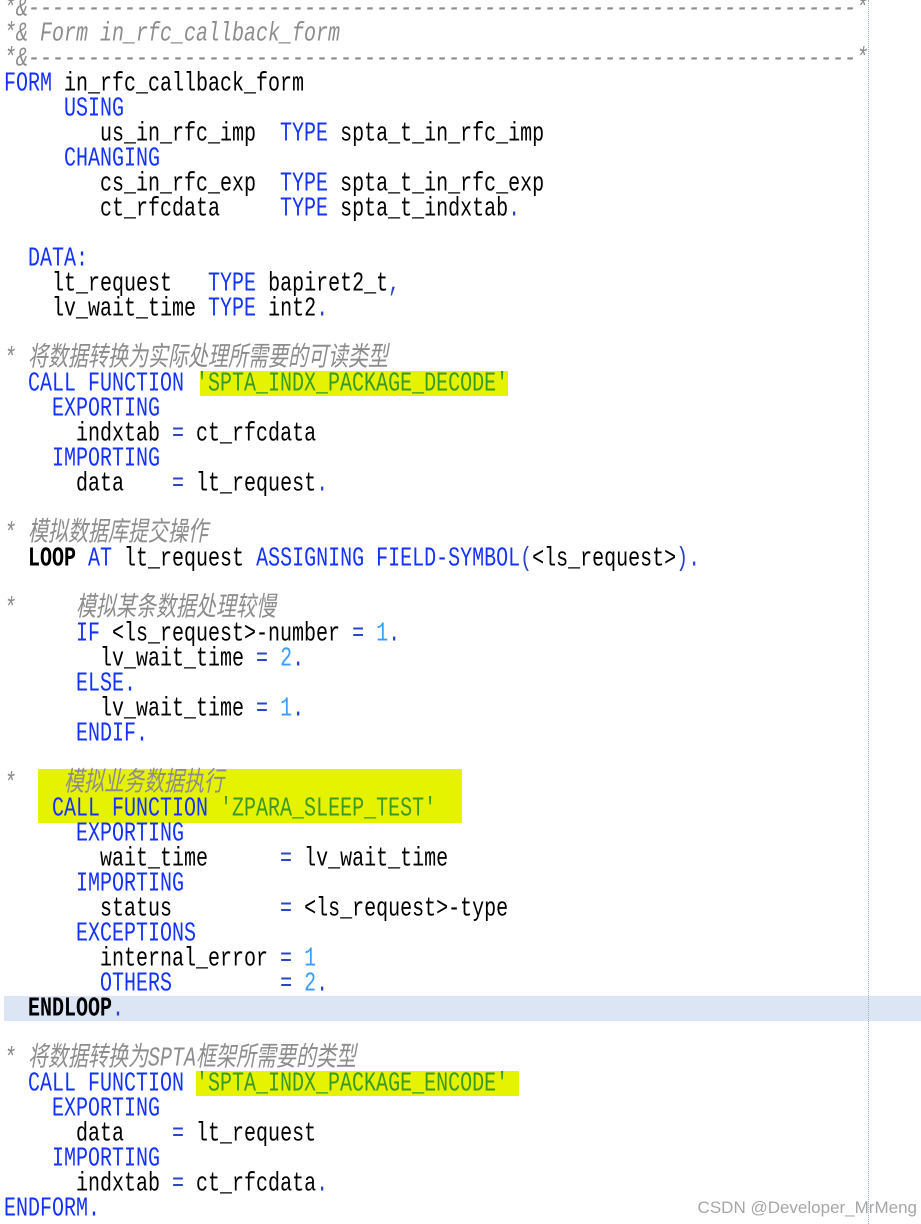 The width and height of the screenshot is (921, 1224). I want to click on keyword-token: ENDFORM., so click(52, 1208).